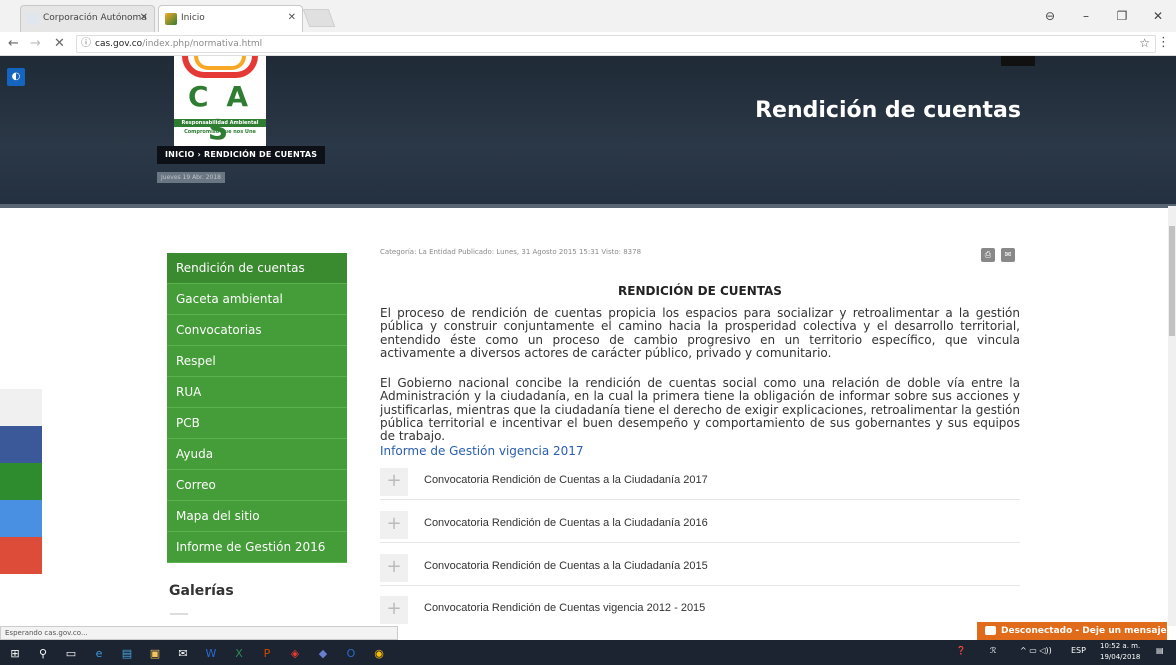  Describe the element at coordinates (700, 291) in the screenshot. I see `article-heading: RENDICIÓN DE CUENTAS` at that location.